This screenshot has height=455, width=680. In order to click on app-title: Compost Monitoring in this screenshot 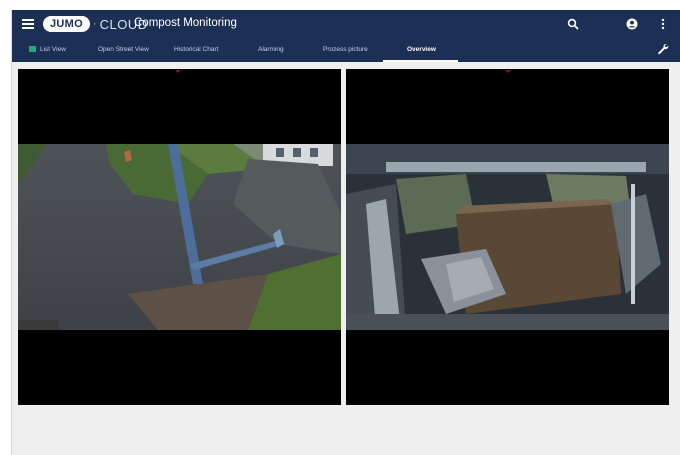, I will do `click(185, 23)`.